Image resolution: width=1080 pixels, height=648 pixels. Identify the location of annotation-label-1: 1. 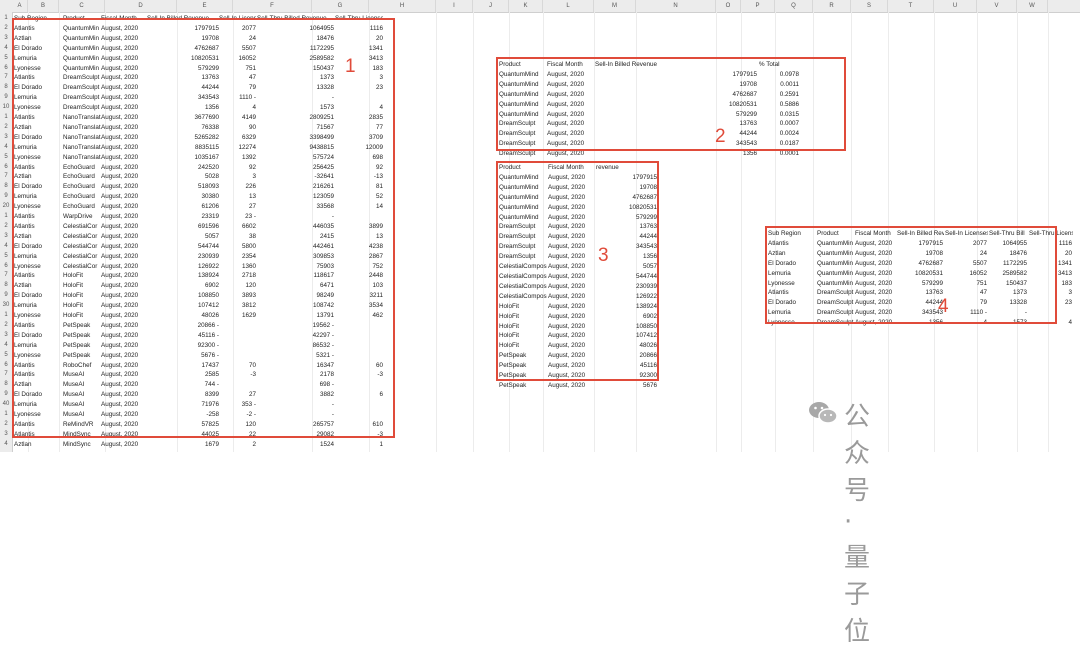
(350, 66).